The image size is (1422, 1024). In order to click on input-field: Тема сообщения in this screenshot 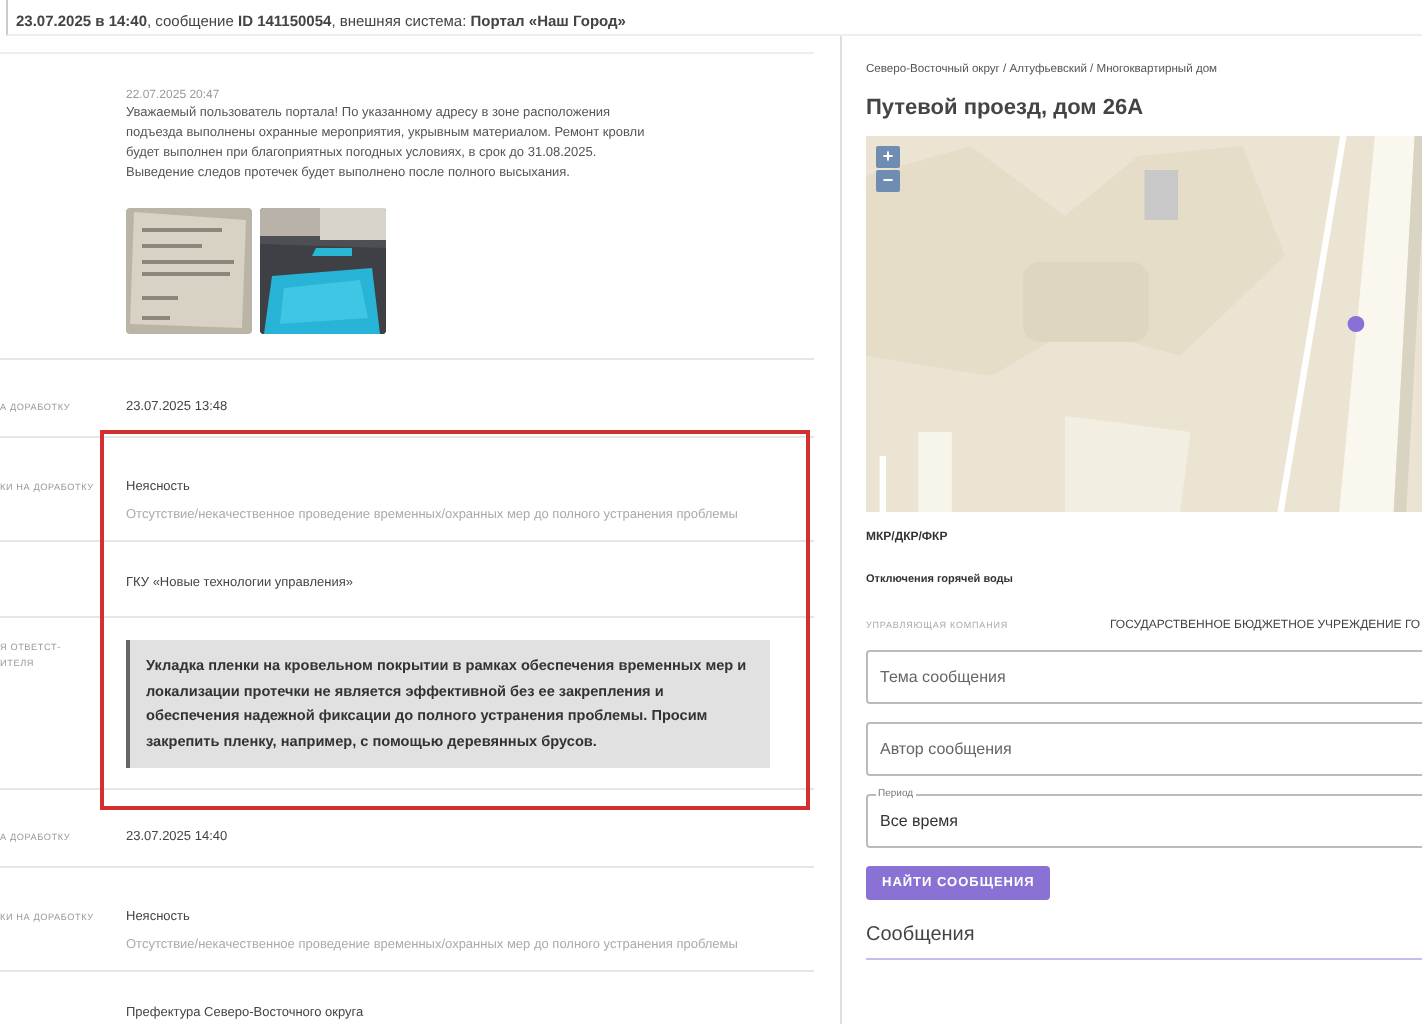, I will do `click(1144, 677)`.